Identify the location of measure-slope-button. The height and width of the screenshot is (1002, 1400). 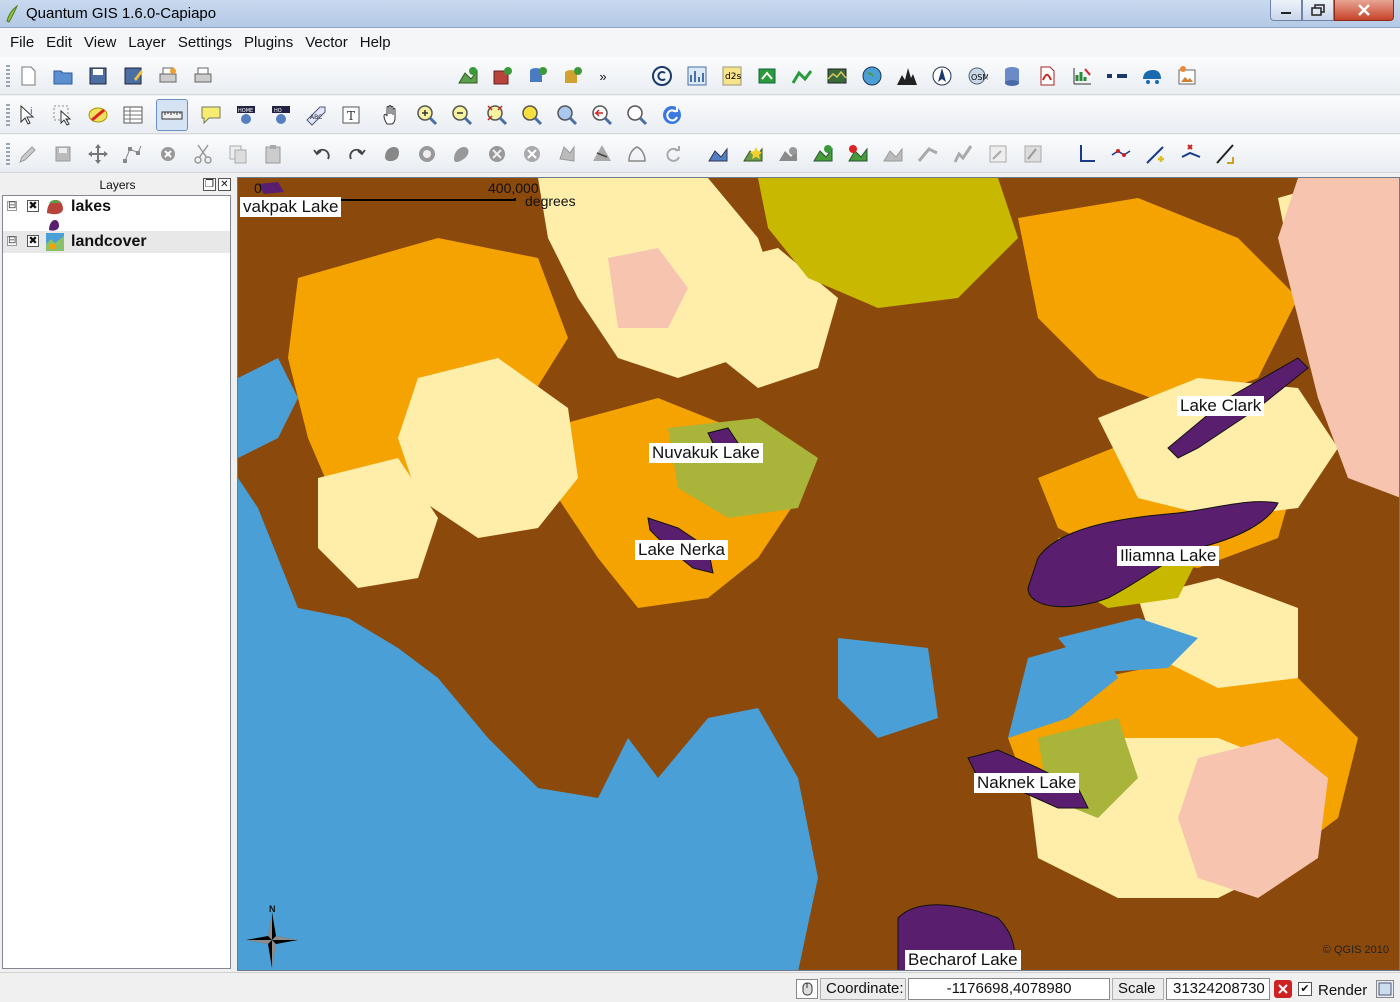
(1226, 154).